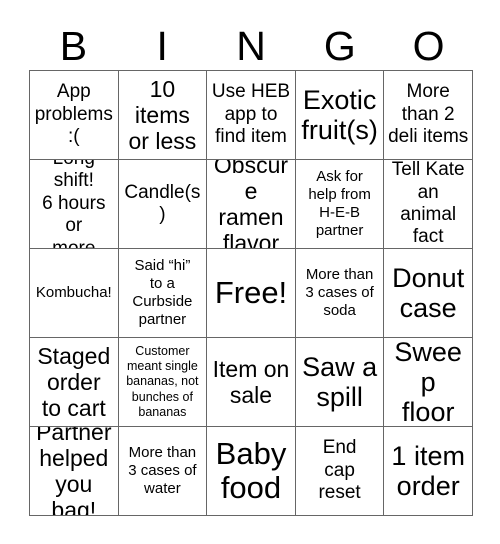  I want to click on bingo-cell-text: Partner helped you bag!, so click(74, 471).